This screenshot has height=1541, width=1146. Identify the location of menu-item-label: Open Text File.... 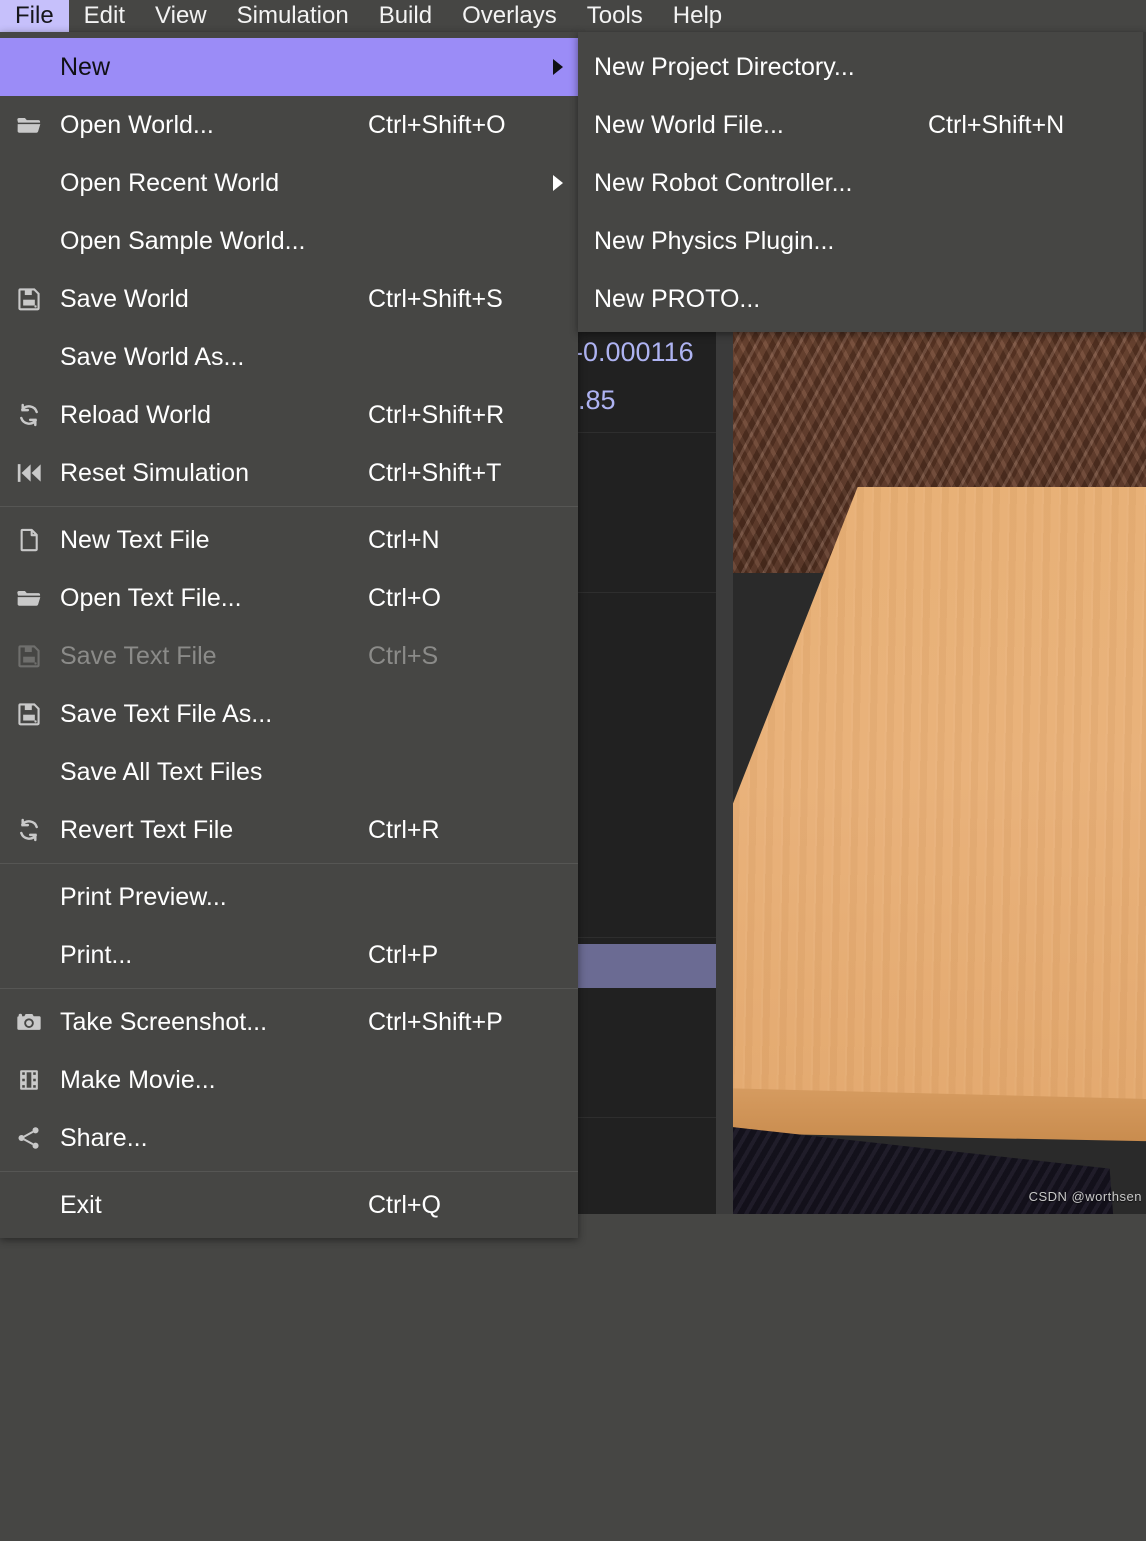
(151, 597).